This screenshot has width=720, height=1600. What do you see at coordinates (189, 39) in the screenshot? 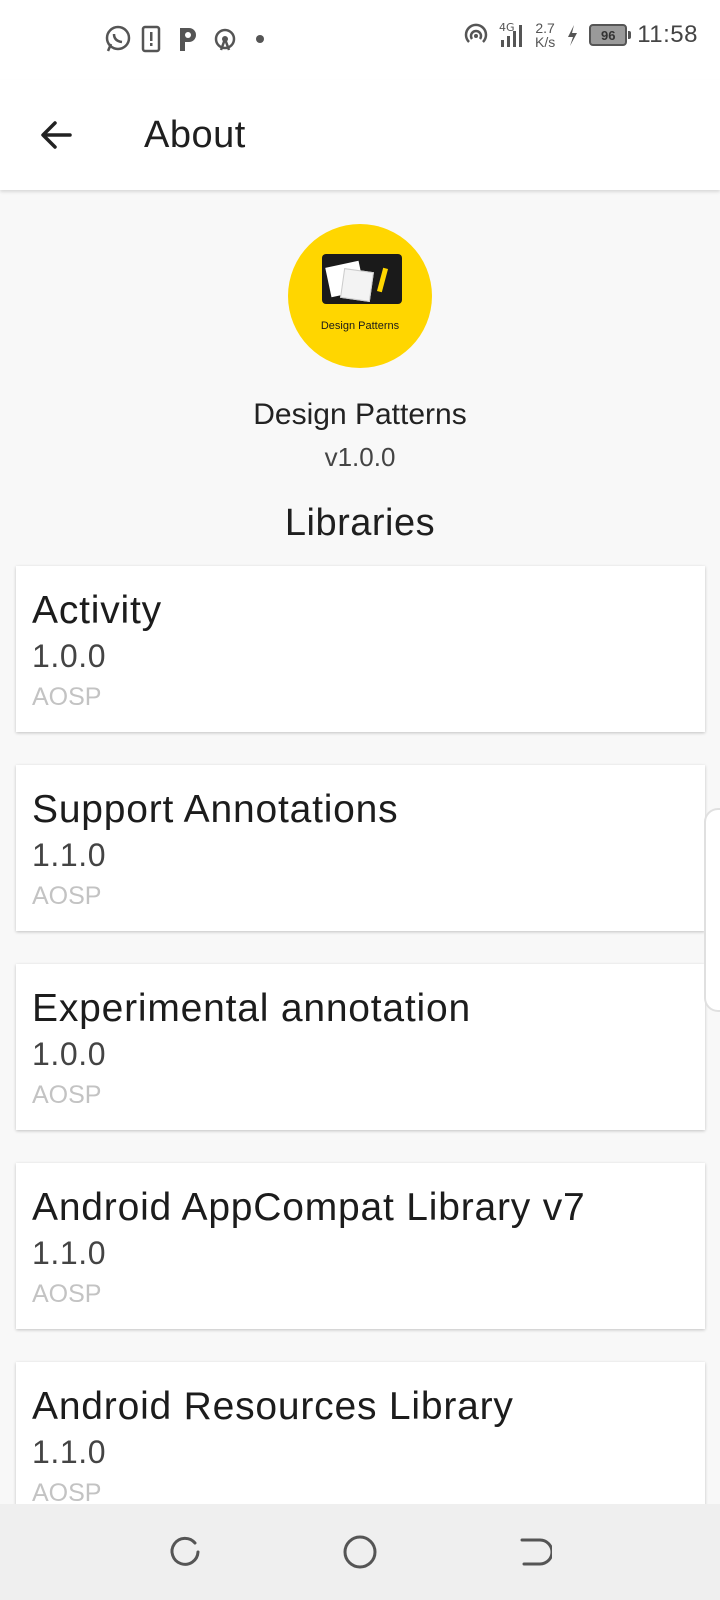
I see `p-app-icon` at bounding box center [189, 39].